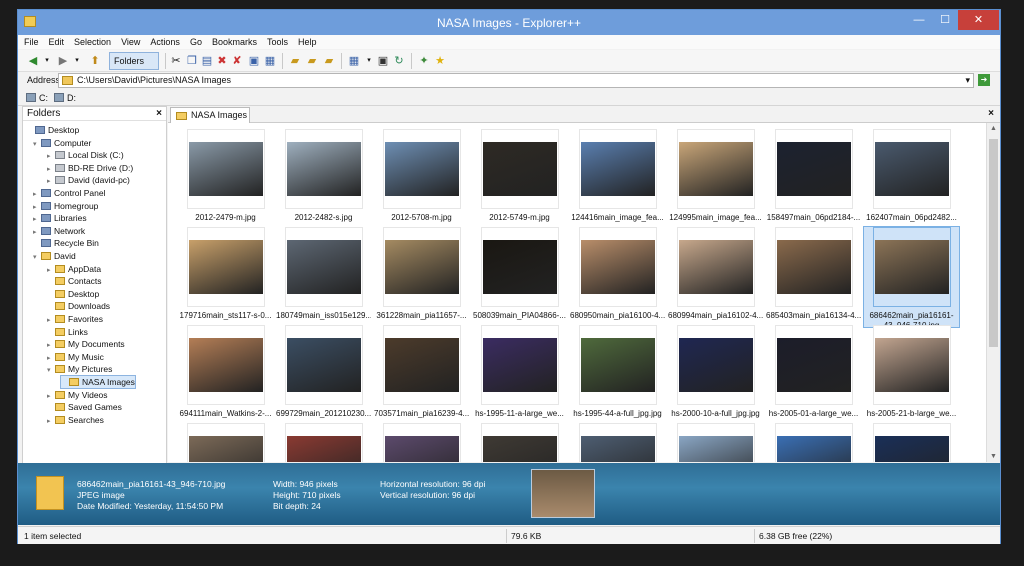 The image size is (1024, 566). I want to click on views-dropdown-icon: ▾, so click(369, 61).